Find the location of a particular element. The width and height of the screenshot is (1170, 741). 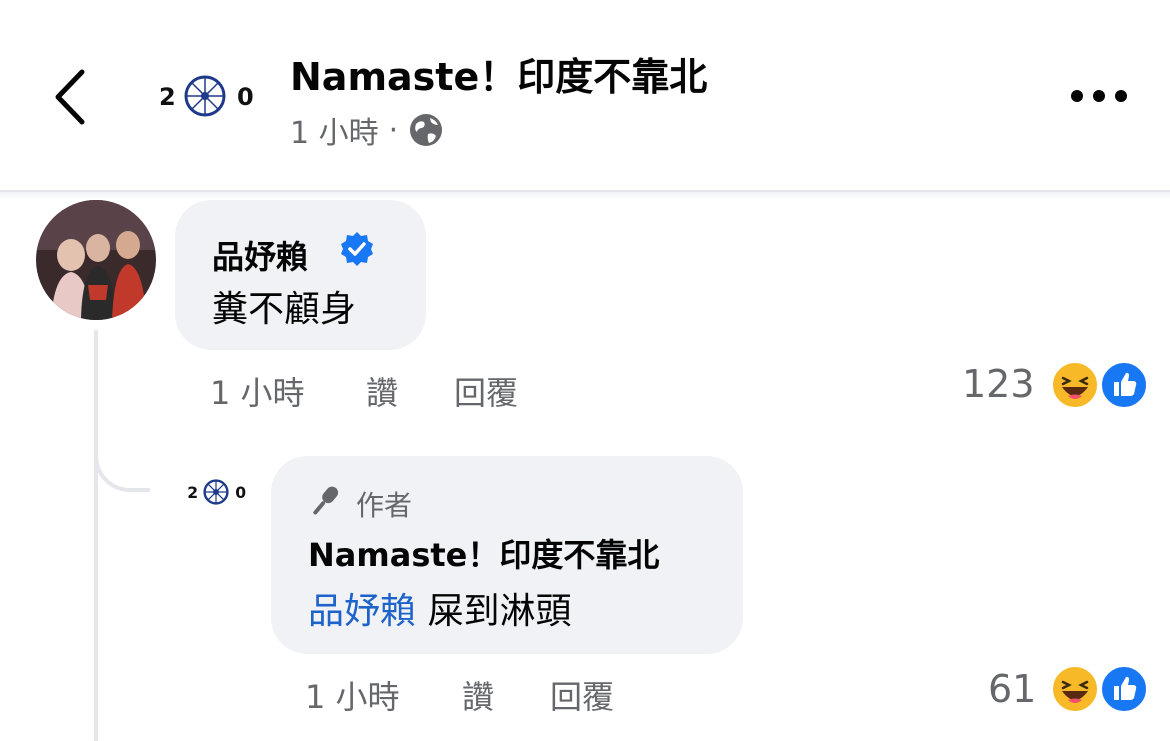

reaction-icons is located at coordinates (1100, 385).